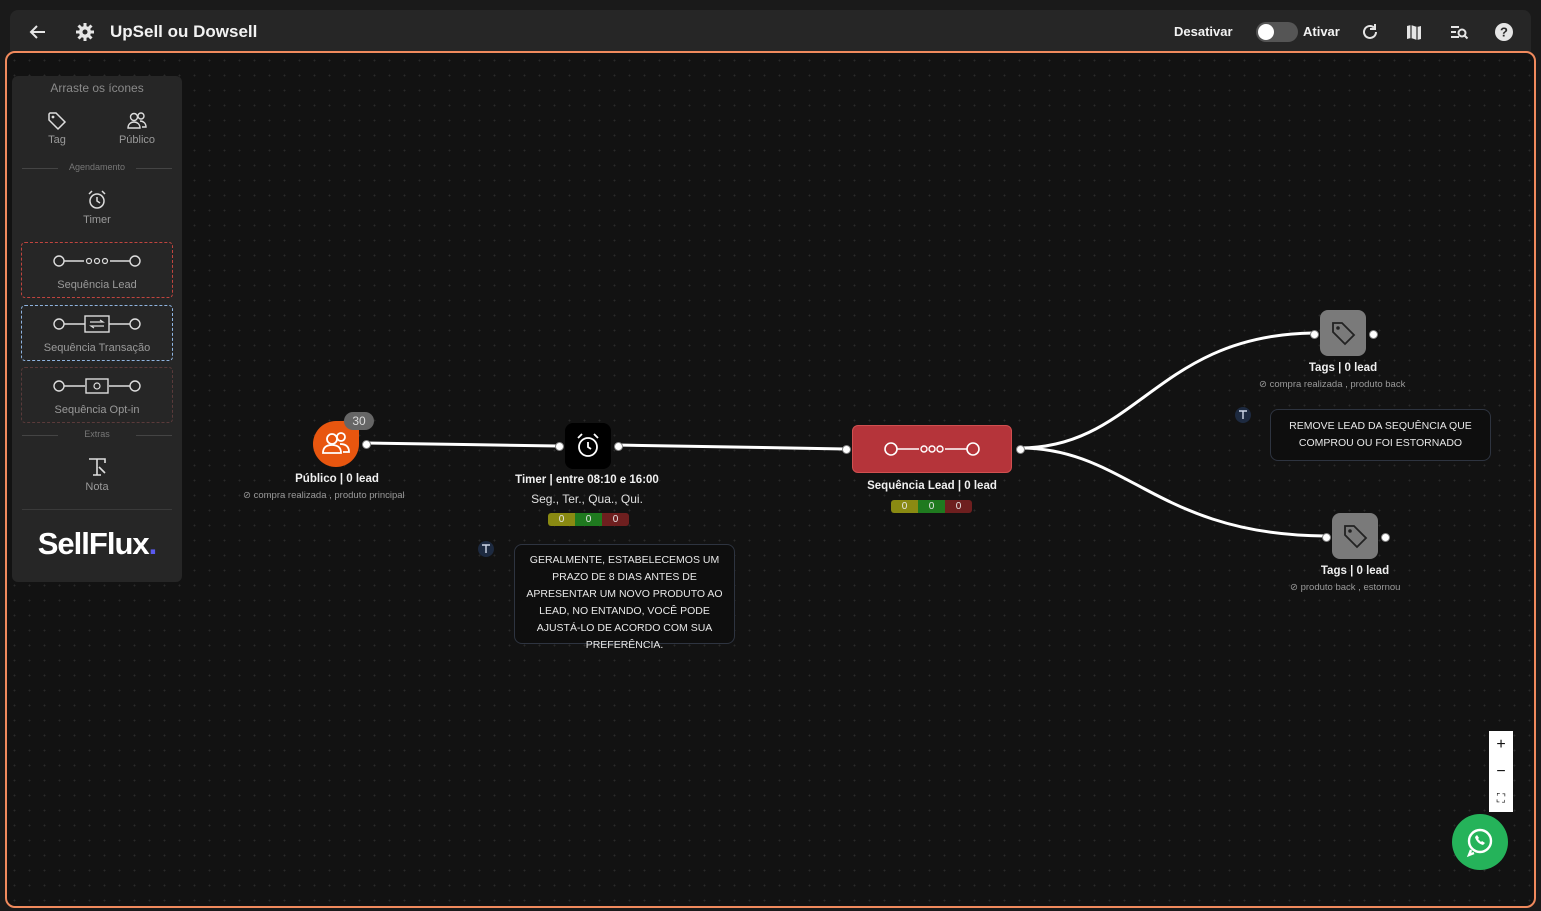 The height and width of the screenshot is (911, 1541). Describe the element at coordinates (97, 220) in the screenshot. I see `palette-timer-label: Timer` at that location.